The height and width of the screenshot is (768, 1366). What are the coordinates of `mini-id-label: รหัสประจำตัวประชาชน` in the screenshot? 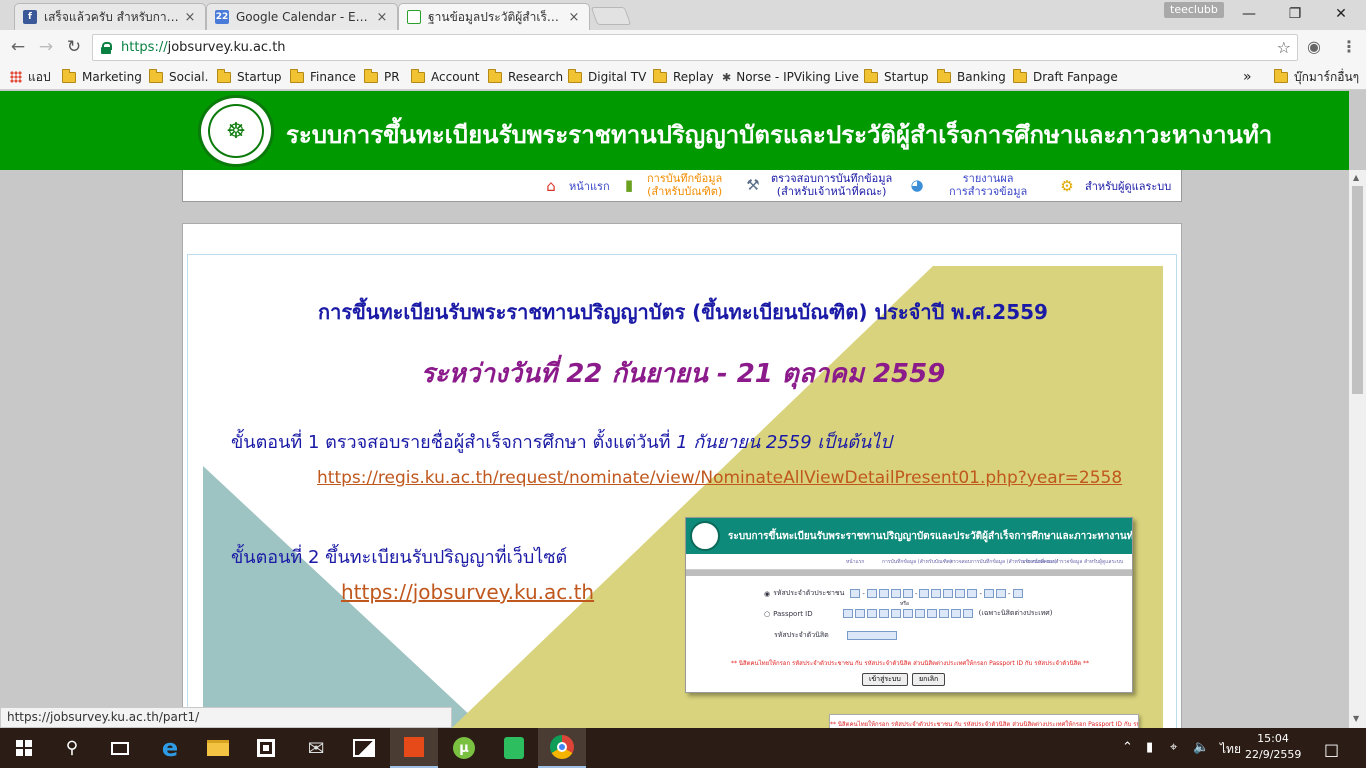 It's located at (809, 593).